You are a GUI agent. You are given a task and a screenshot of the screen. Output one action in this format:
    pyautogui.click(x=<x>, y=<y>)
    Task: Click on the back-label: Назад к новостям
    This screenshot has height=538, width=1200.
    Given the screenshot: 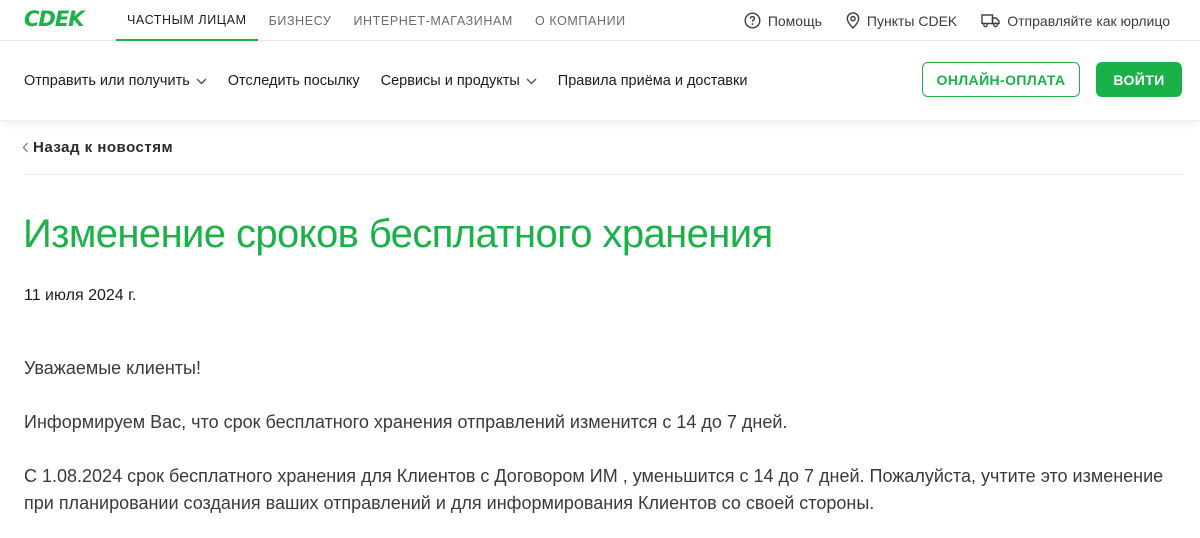 What is the action you would take?
    pyautogui.click(x=103, y=147)
    